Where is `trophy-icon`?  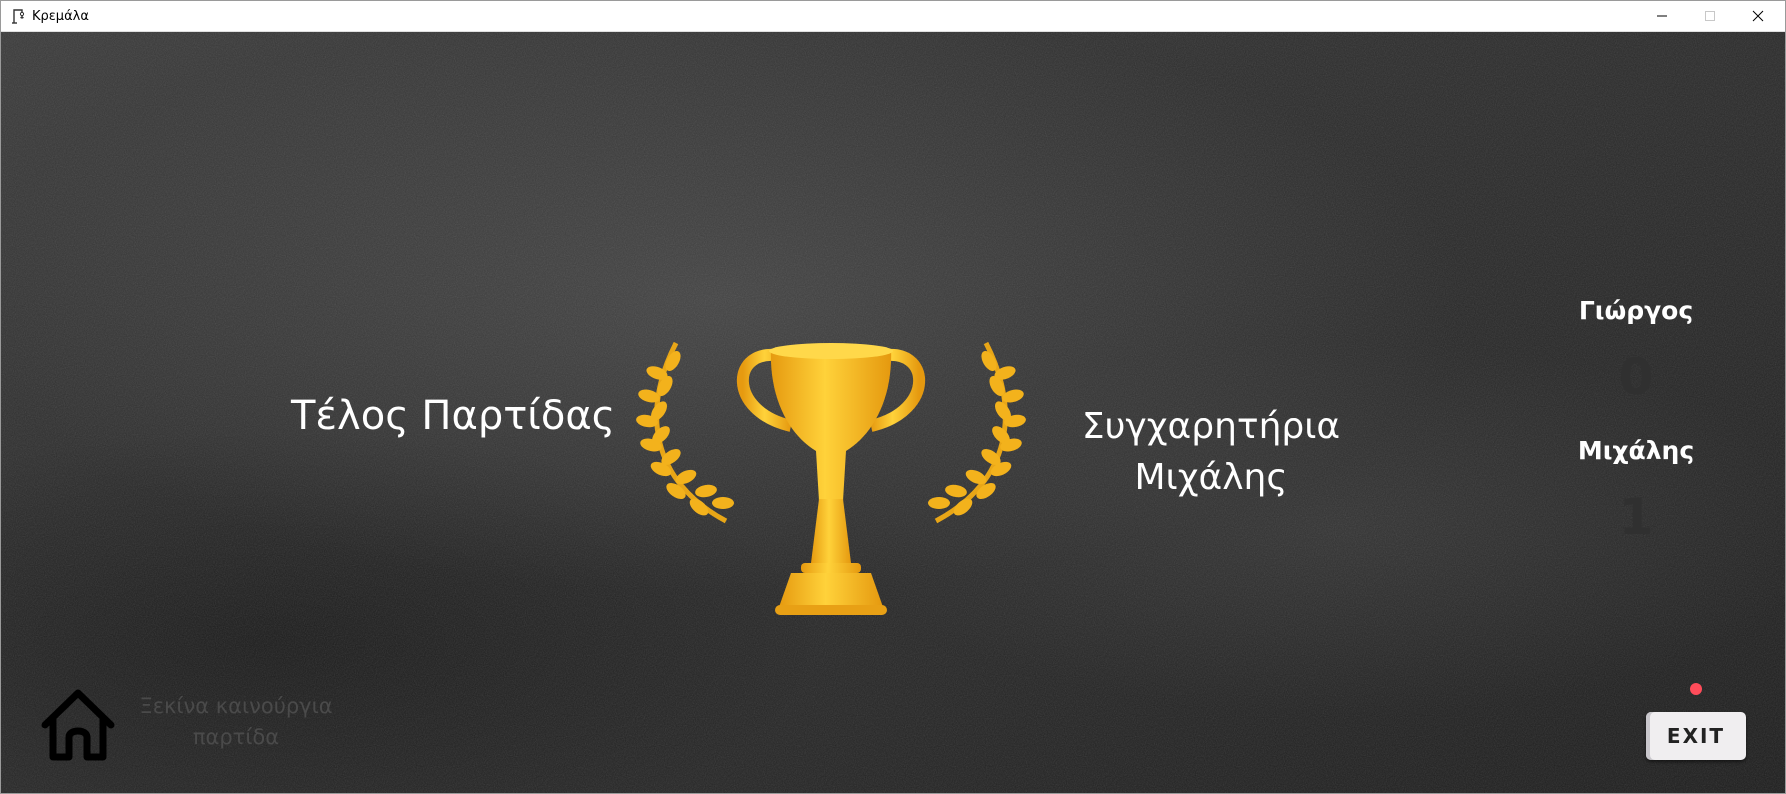
trophy-icon is located at coordinates (831, 478).